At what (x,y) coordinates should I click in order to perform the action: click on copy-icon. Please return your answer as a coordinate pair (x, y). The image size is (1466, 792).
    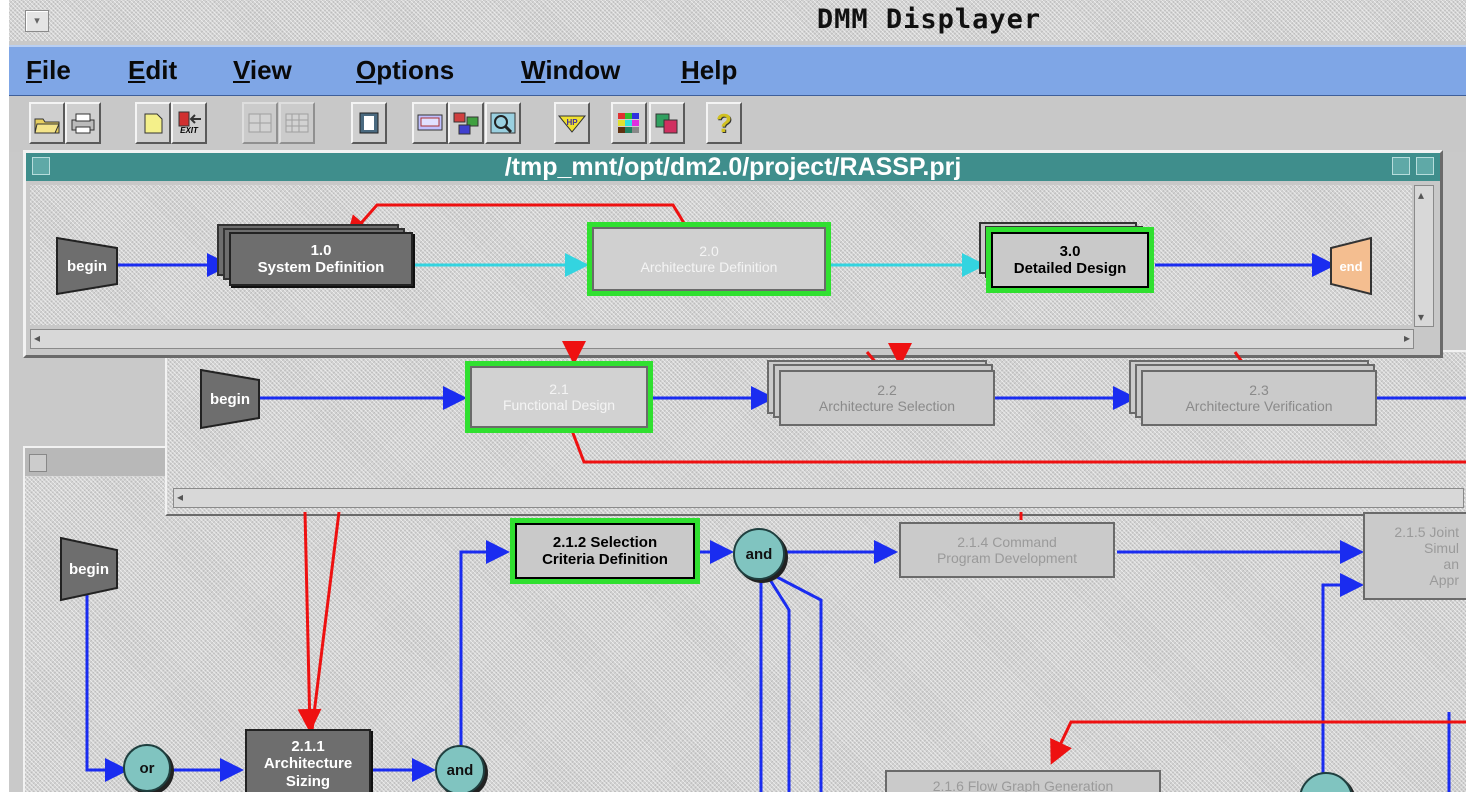
    Looking at the image, I should click on (667, 123).